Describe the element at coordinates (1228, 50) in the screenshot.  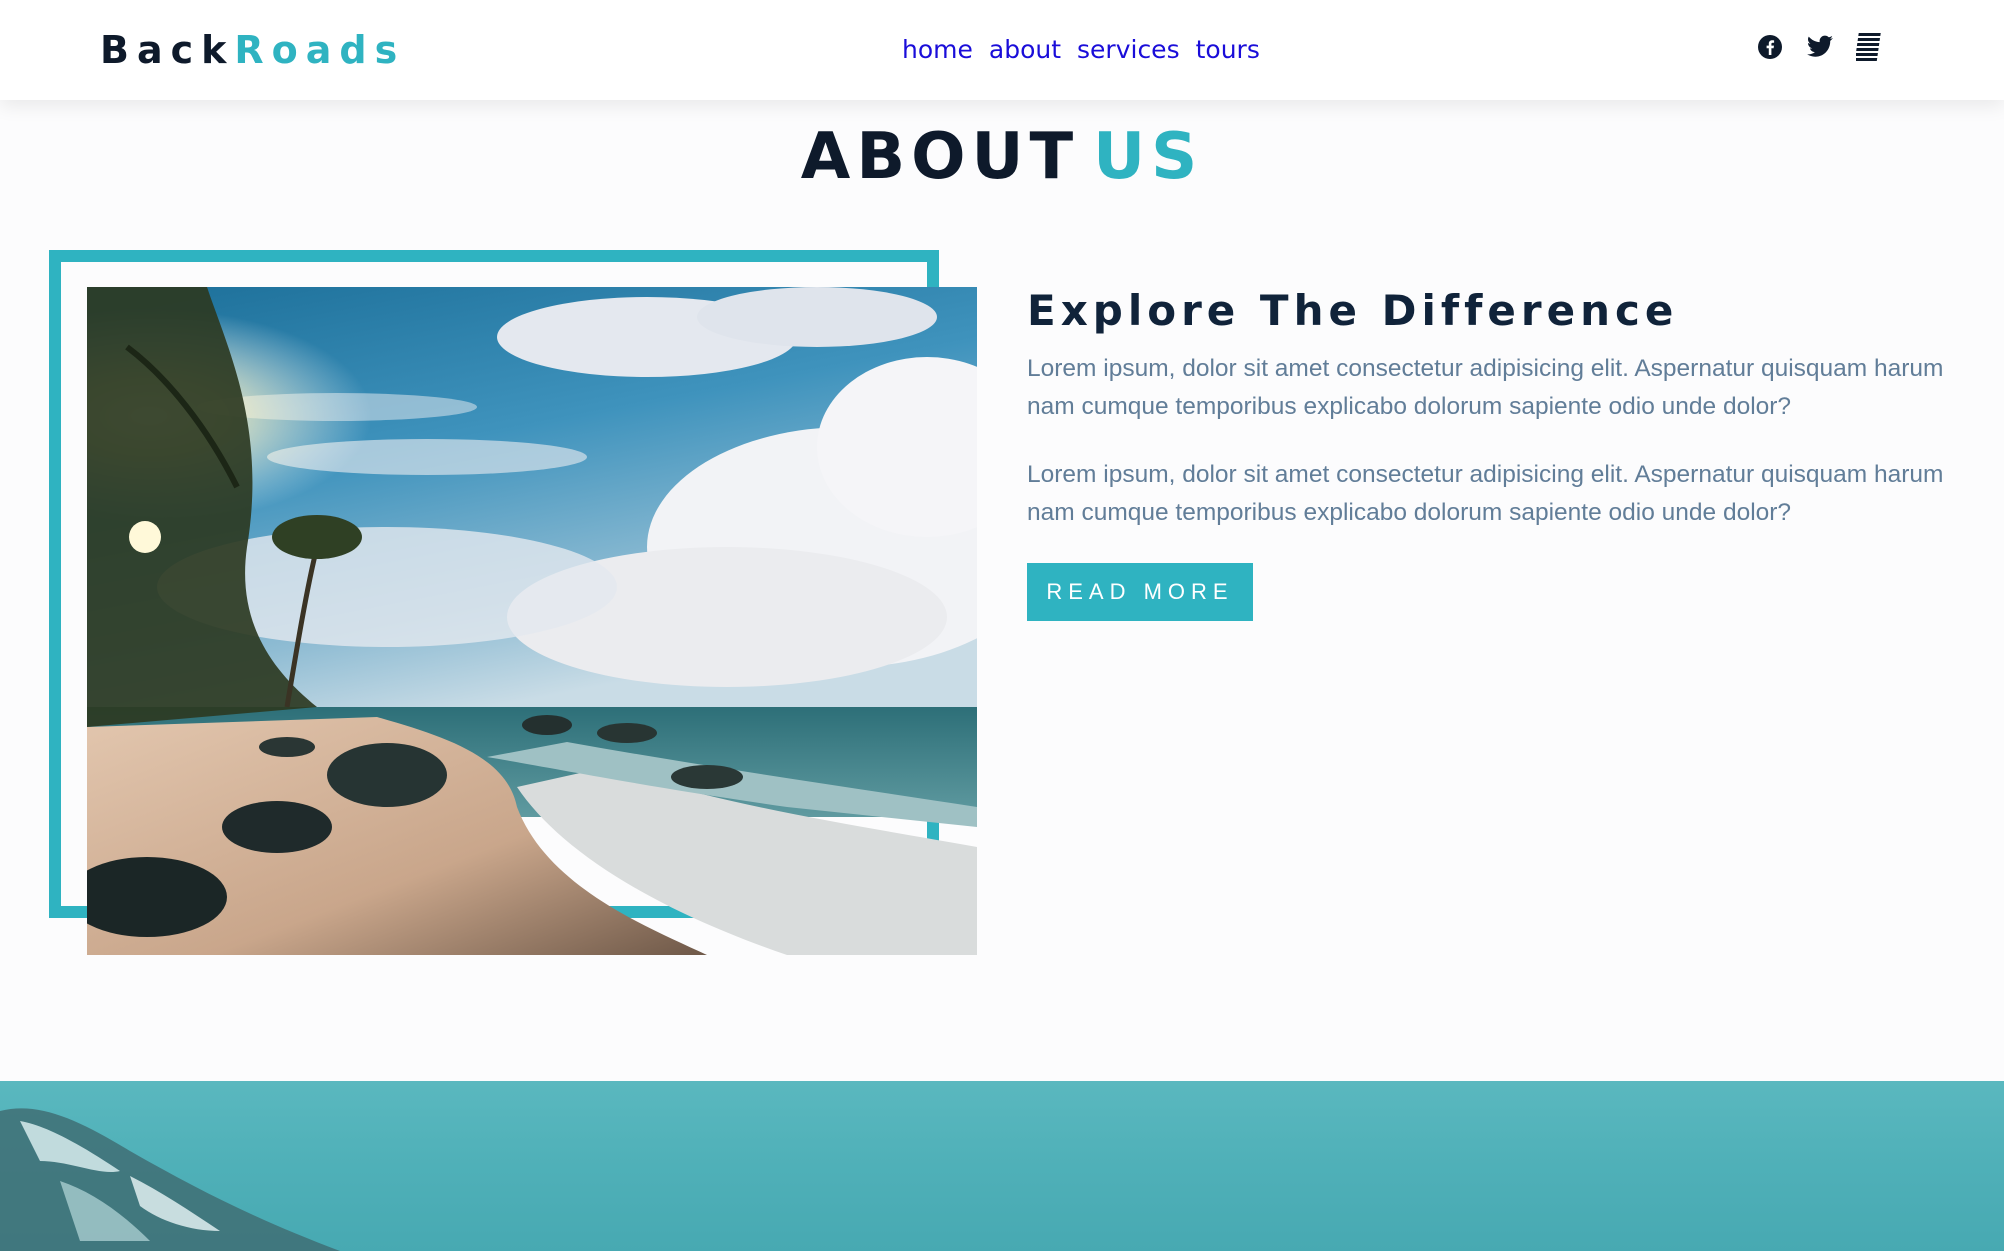
I see `nav-link-tours: tours` at that location.